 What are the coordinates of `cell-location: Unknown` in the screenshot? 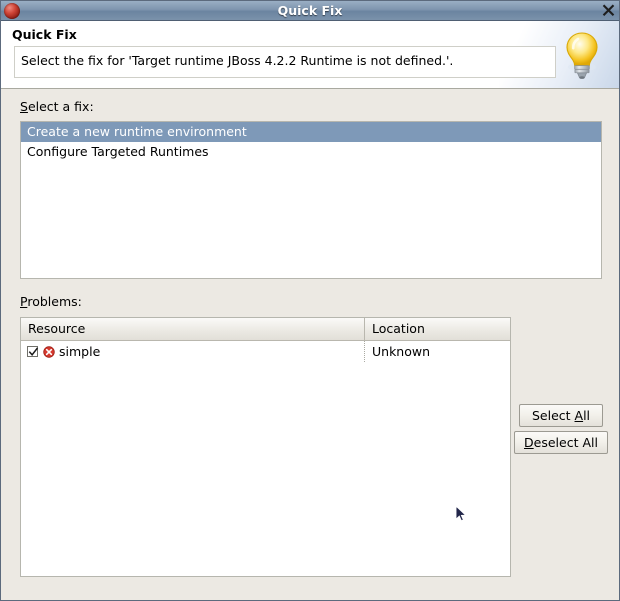 It's located at (401, 351).